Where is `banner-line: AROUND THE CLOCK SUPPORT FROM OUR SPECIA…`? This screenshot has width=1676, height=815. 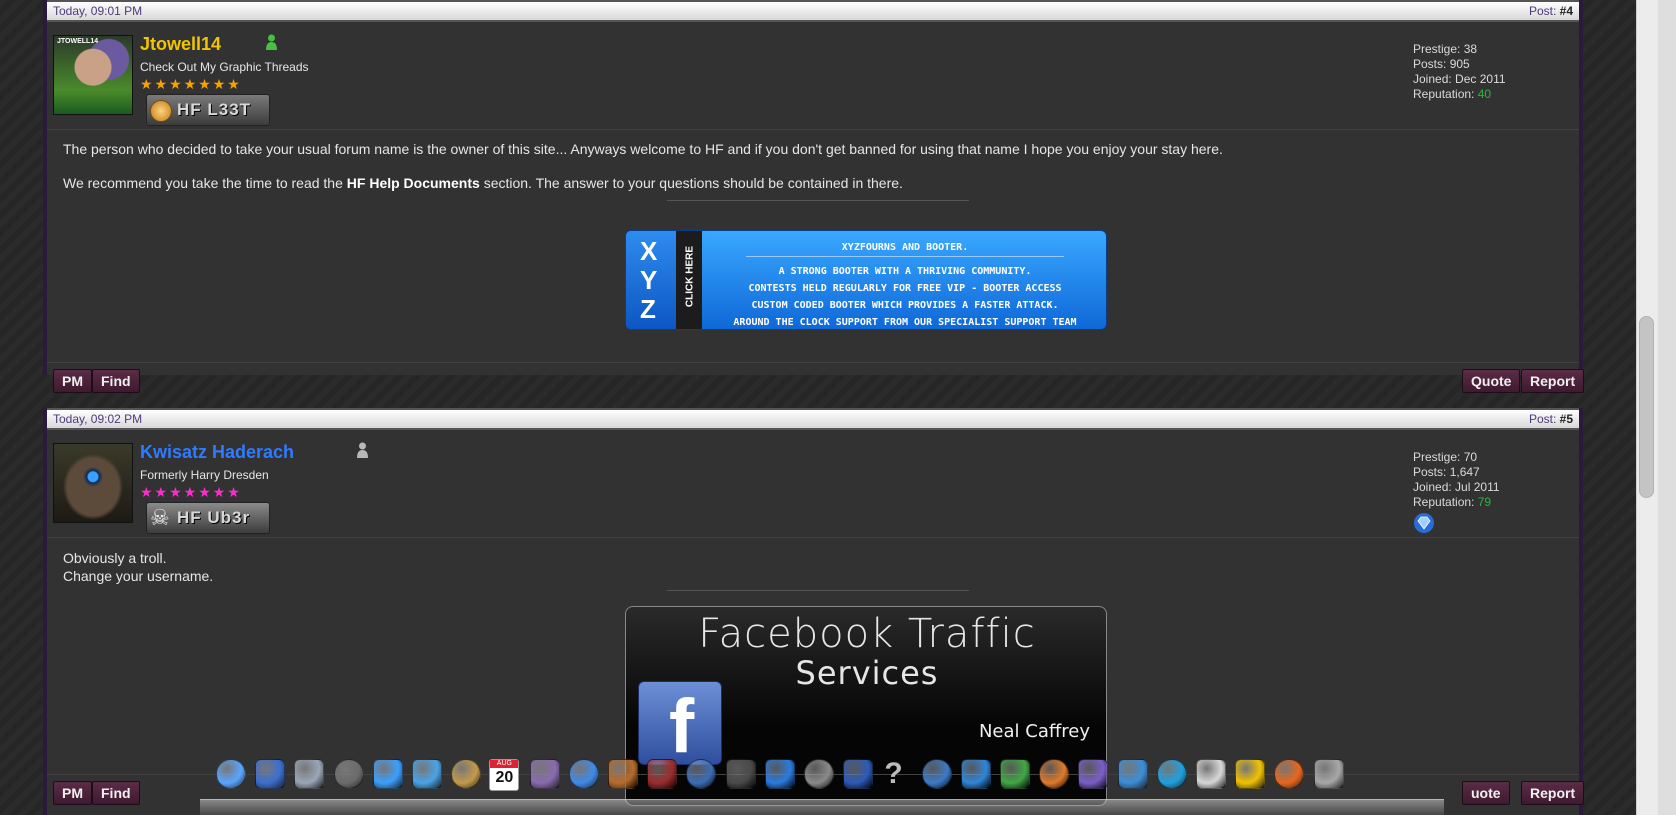
banner-line: AROUND THE CLOCK SUPPORT FROM OUR SPECIA… is located at coordinates (905, 322).